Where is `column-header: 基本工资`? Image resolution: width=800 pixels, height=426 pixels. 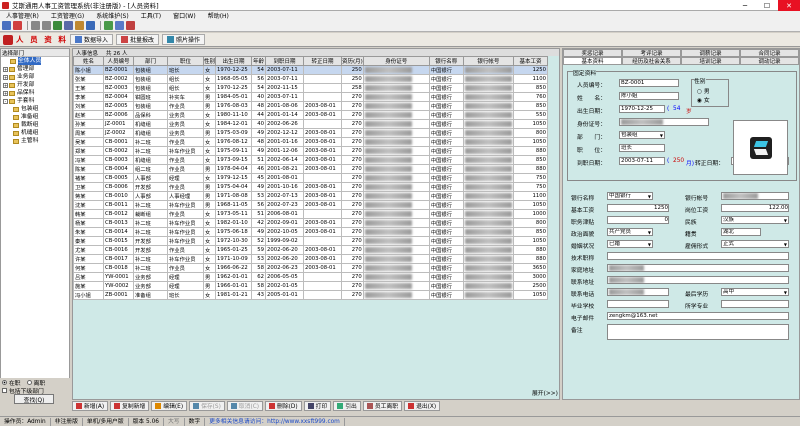 column-header: 基本工资 is located at coordinates (530, 61).